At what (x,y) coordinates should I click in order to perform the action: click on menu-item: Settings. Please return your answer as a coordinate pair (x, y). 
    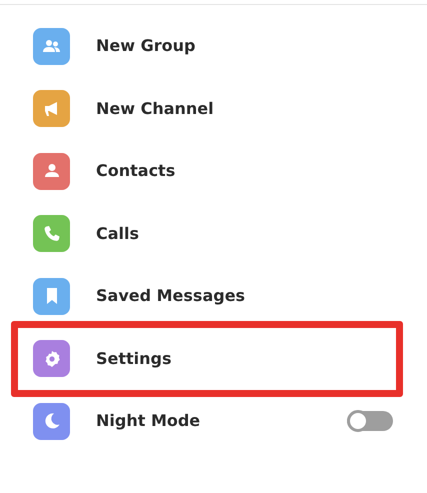
    Looking at the image, I should click on (134, 358).